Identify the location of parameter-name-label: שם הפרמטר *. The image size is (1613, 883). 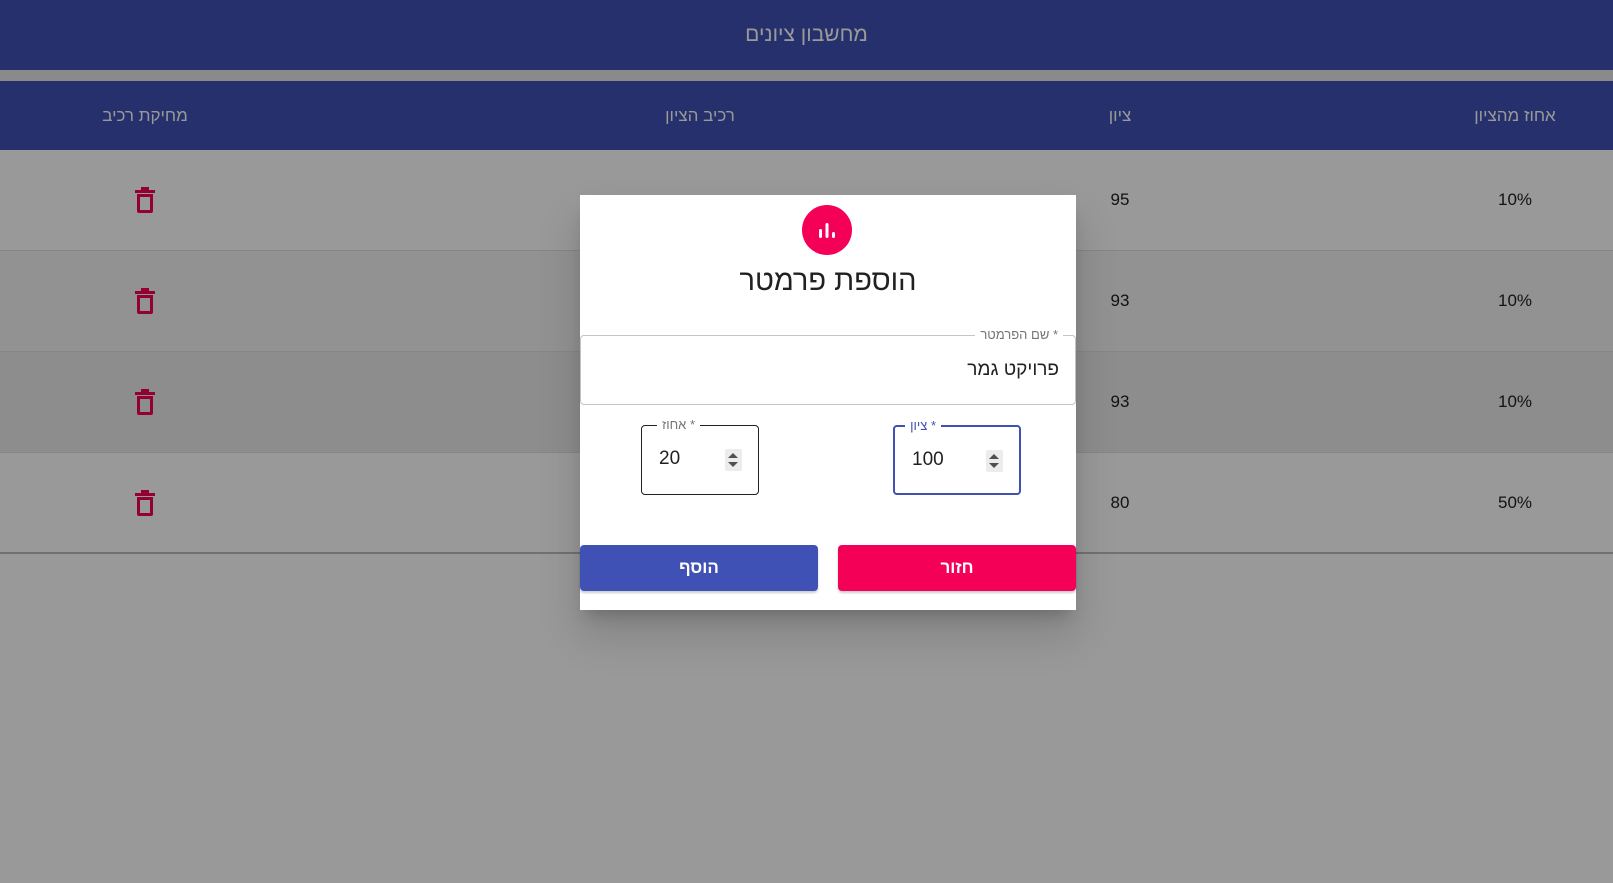
(1019, 334).